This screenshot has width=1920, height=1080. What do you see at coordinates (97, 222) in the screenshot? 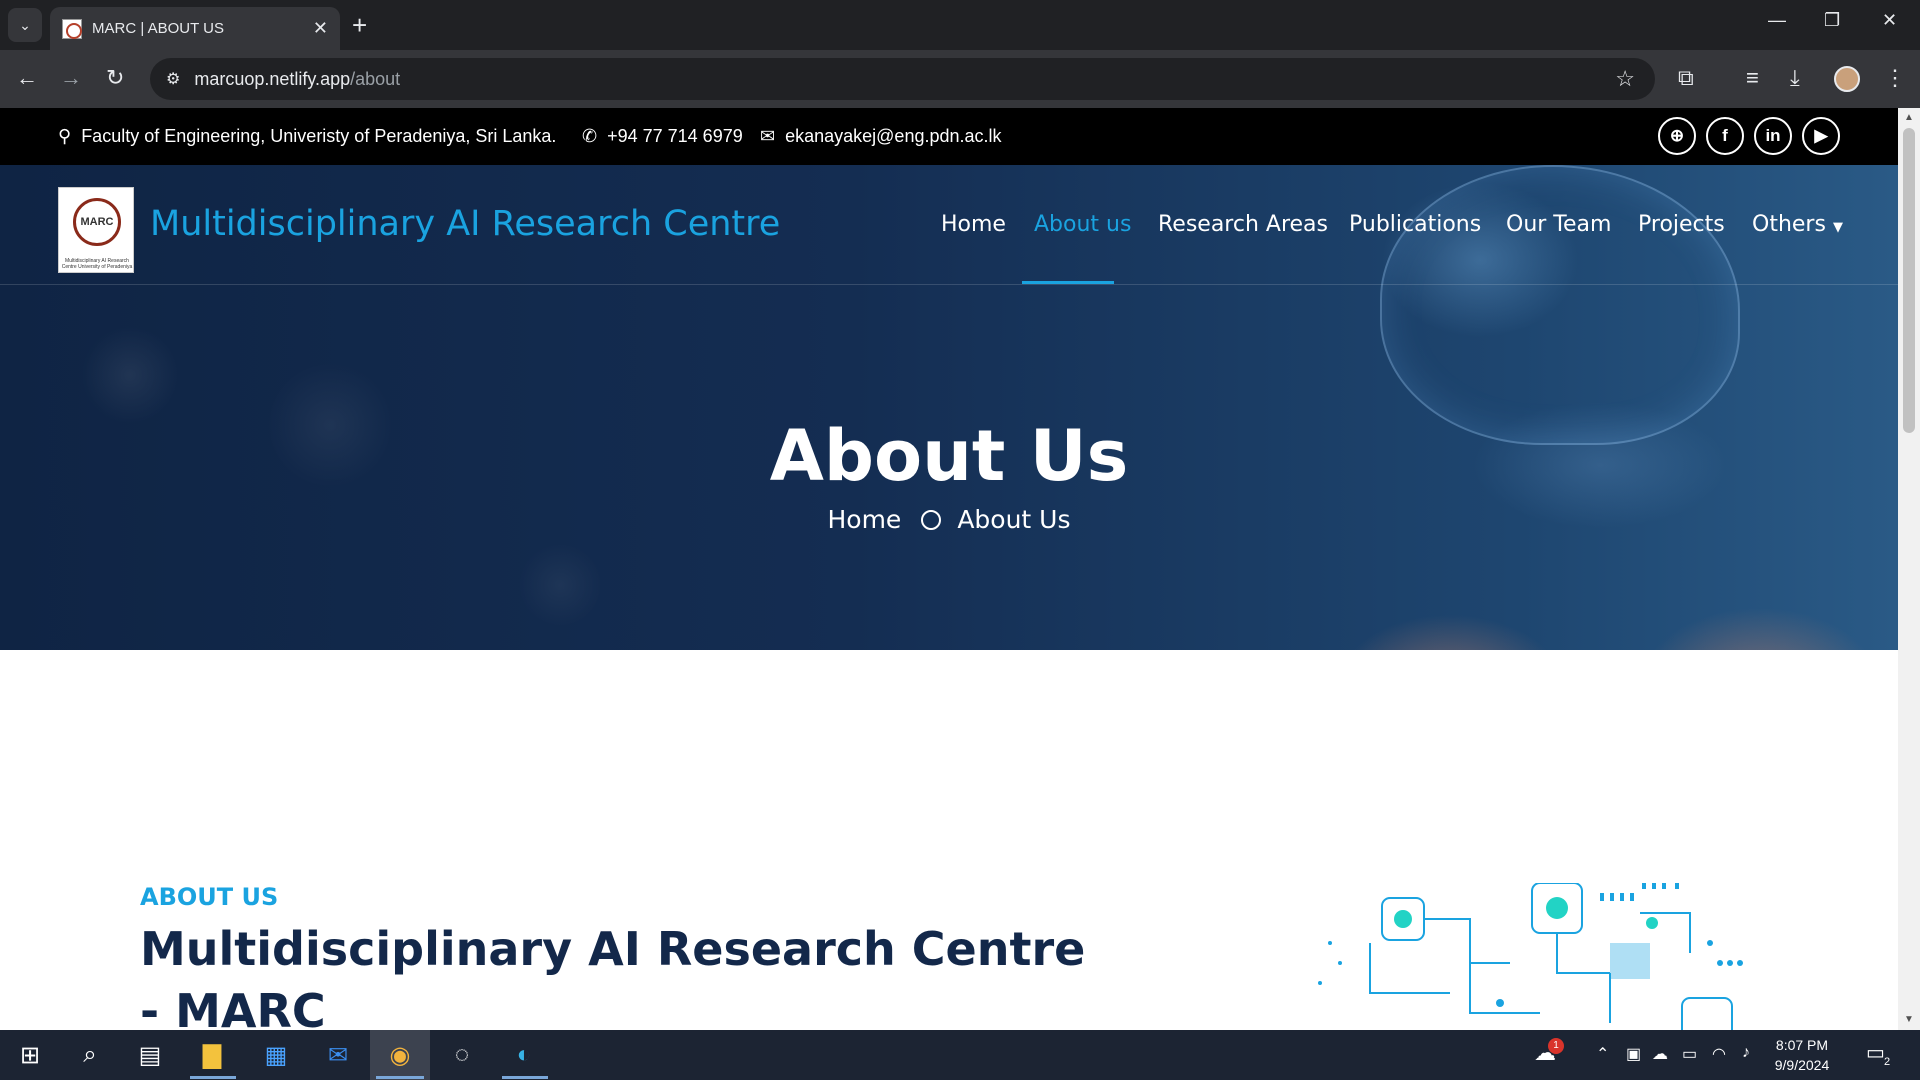
I see `logo-text: MARC` at bounding box center [97, 222].